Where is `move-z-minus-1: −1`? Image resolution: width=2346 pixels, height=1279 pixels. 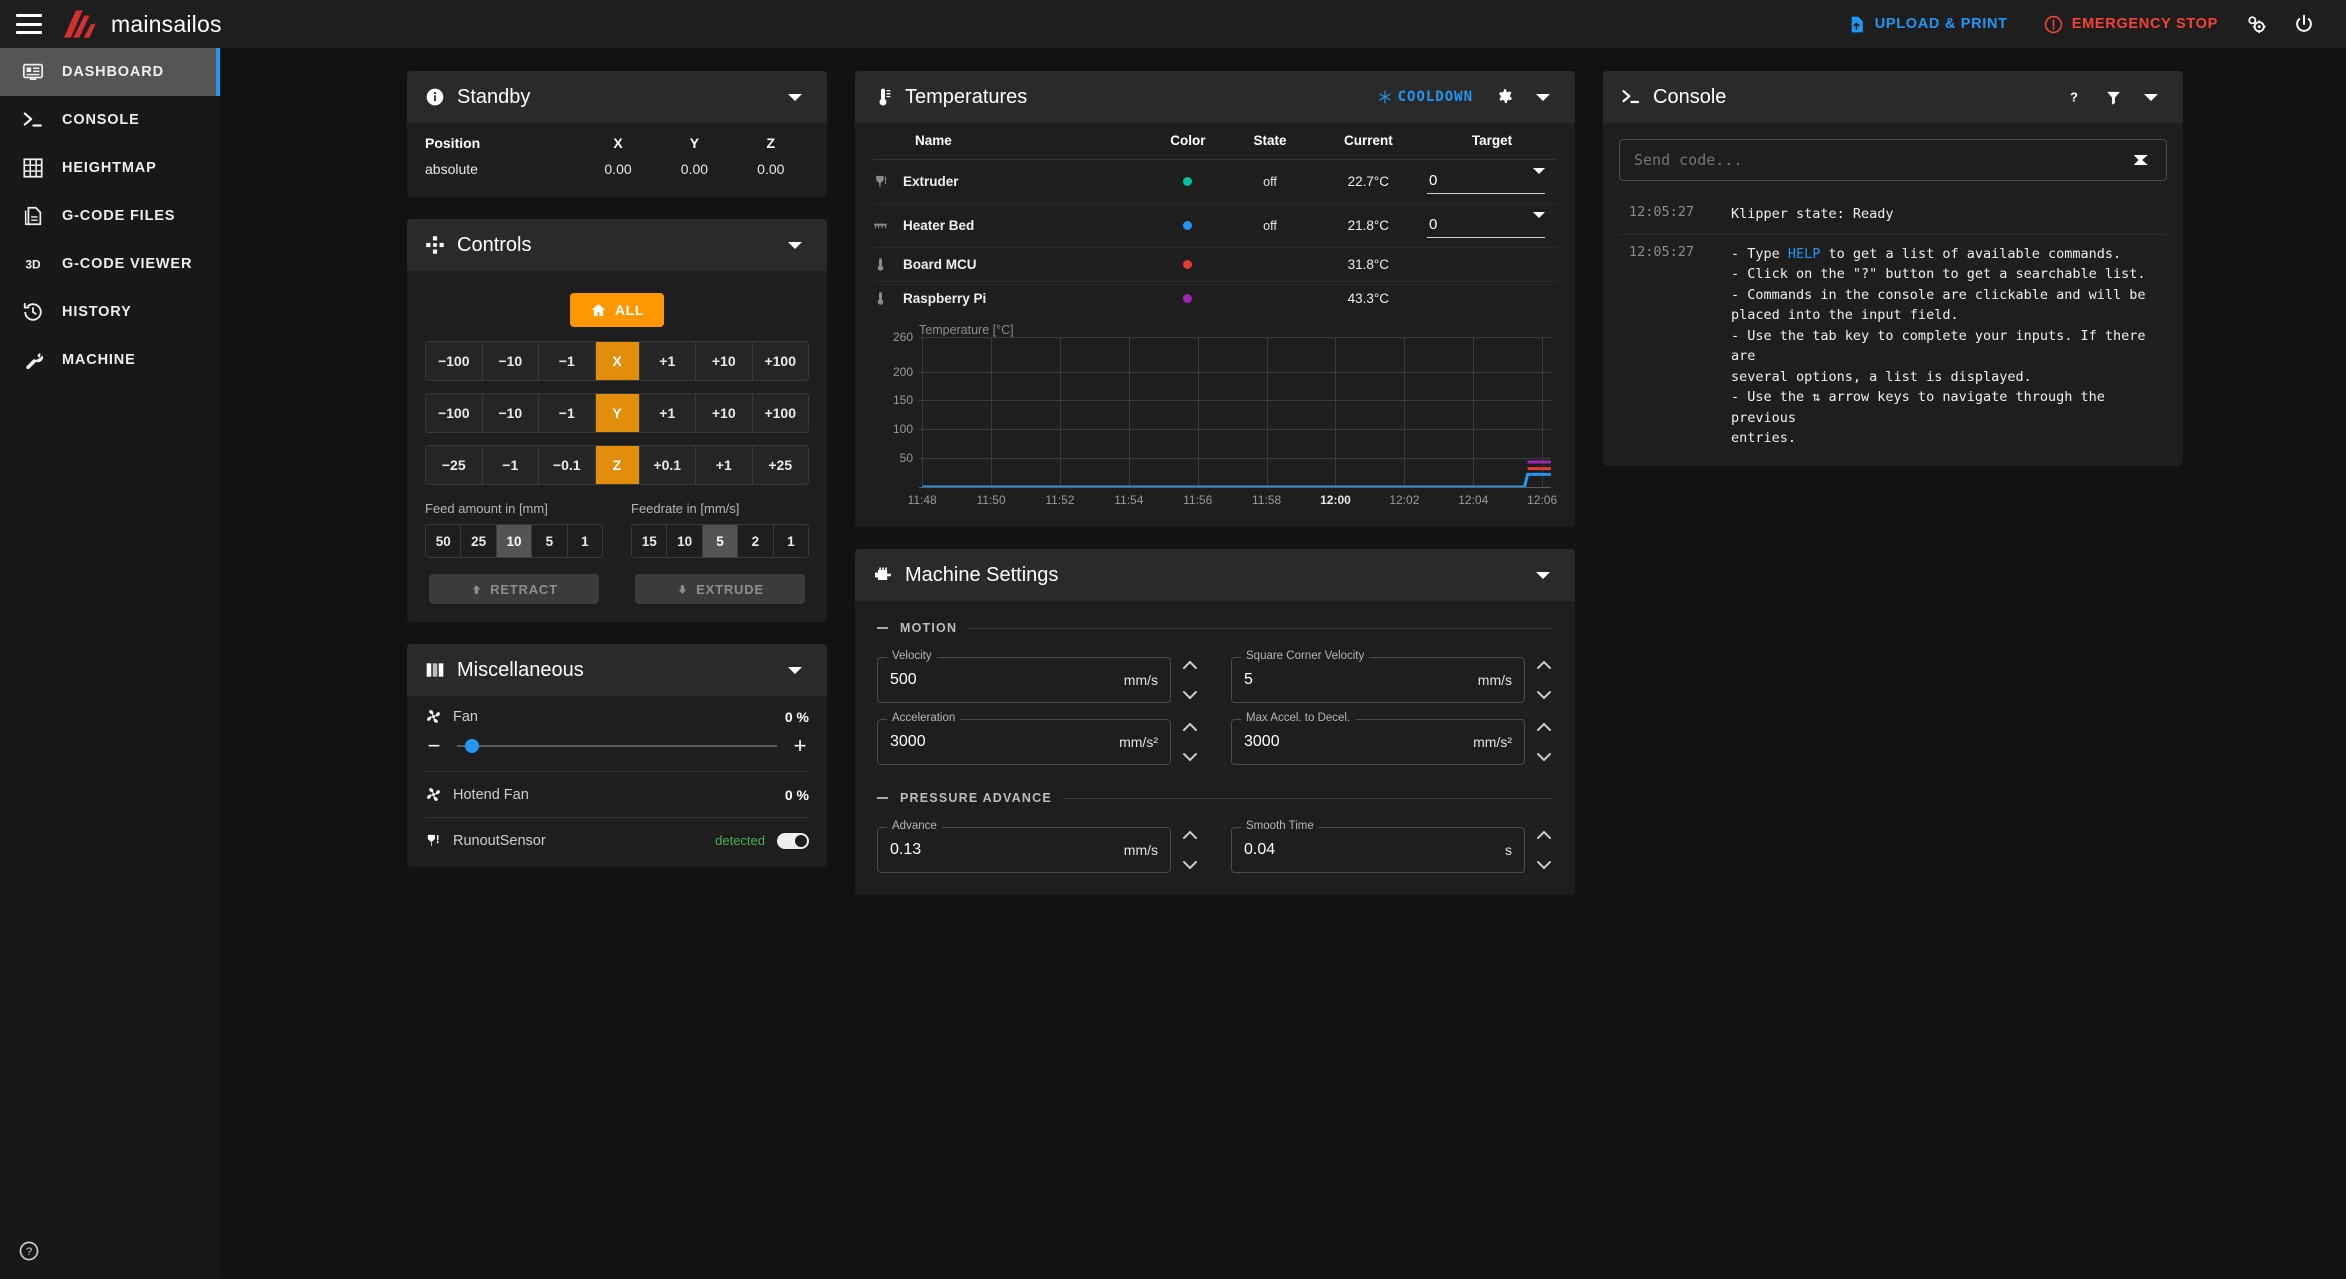
move-z-minus-1: −1 is located at coordinates (510, 465).